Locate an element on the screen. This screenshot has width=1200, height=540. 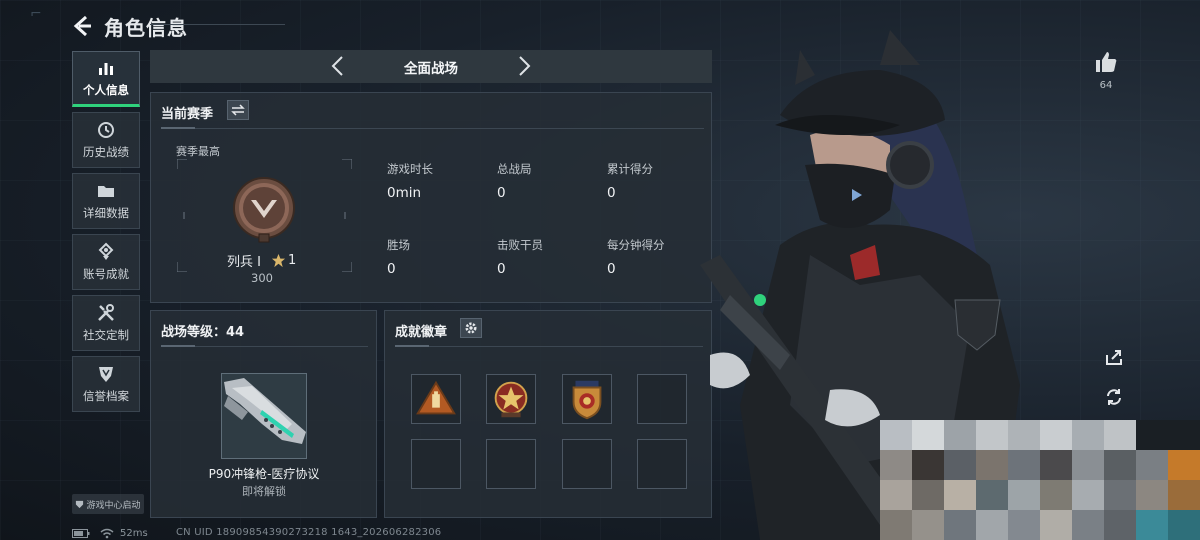
achievement-title: 成就徽章 is located at coordinates (421, 332).